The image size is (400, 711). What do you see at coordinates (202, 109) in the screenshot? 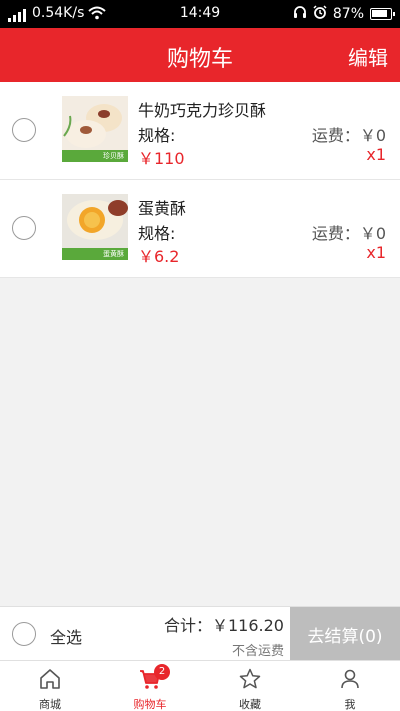
I see `product-name: 牛奶巧克力珍贝酥` at bounding box center [202, 109].